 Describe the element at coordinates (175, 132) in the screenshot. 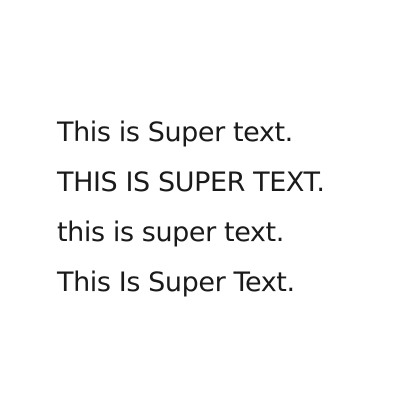

I see `text-line-sentence-case: This is Super text.` at that location.